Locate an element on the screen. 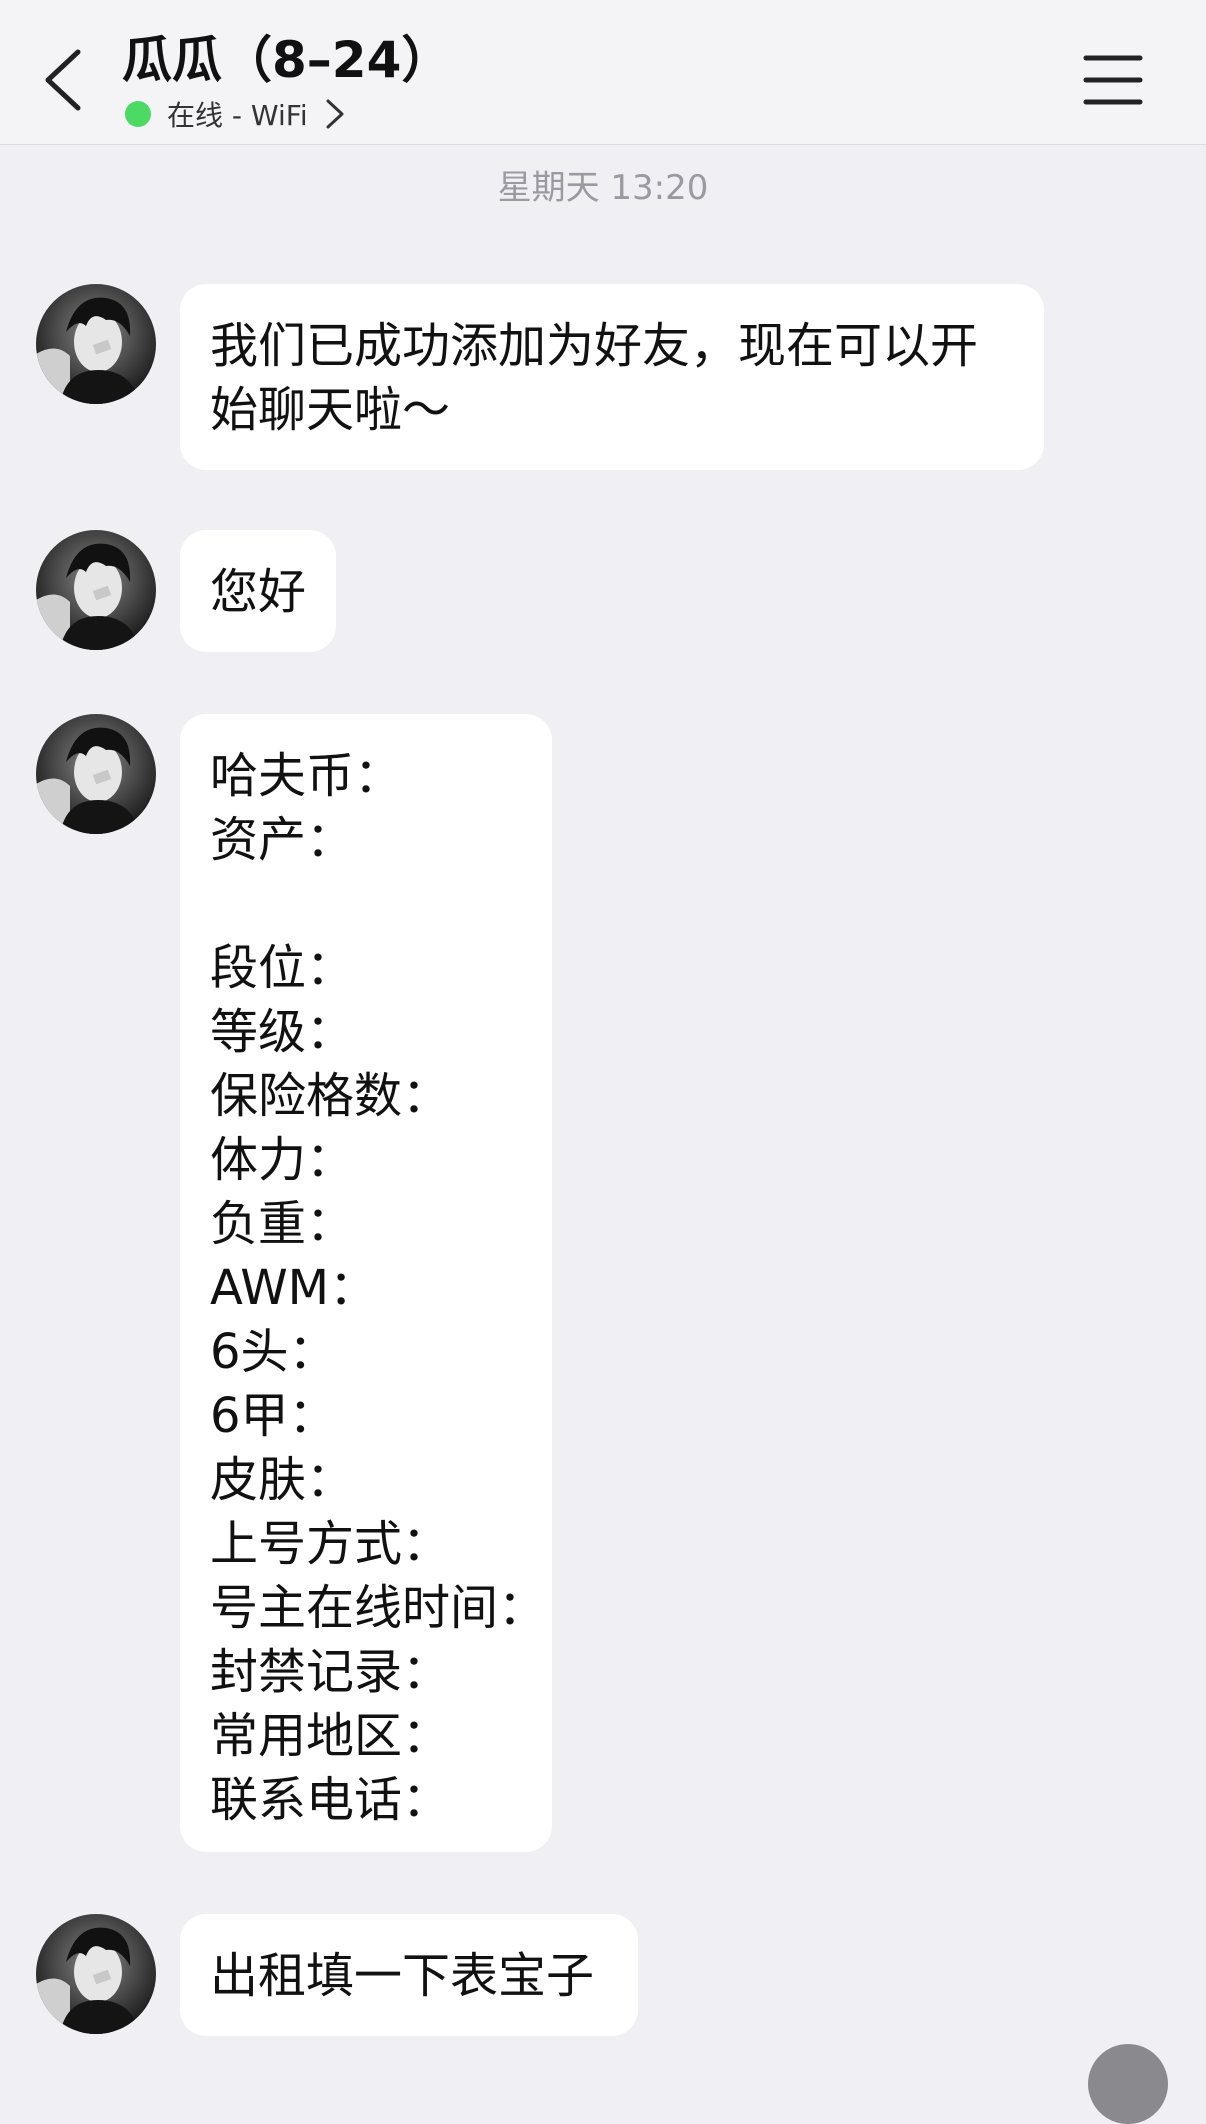 The width and height of the screenshot is (1206, 2124). hamburger-menu-icon is located at coordinates (1113, 80).